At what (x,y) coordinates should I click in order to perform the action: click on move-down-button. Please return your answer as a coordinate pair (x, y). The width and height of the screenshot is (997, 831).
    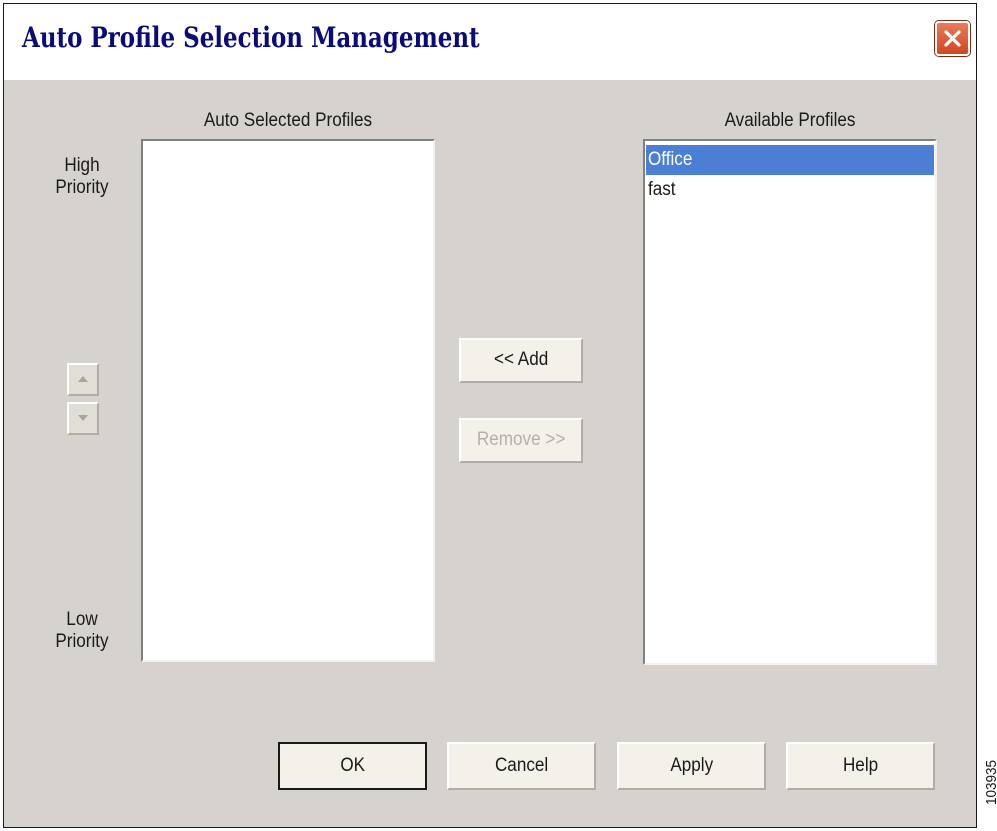
    Looking at the image, I should click on (83, 418).